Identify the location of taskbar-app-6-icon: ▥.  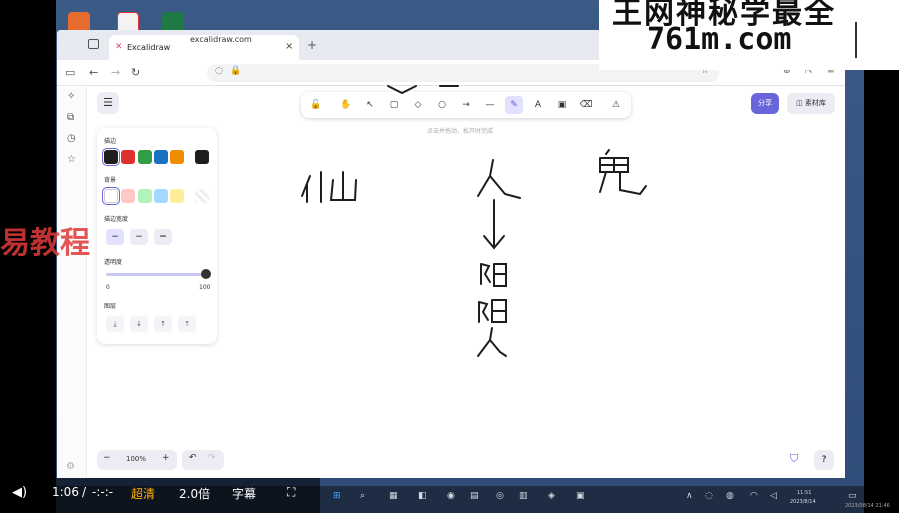
(523, 496).